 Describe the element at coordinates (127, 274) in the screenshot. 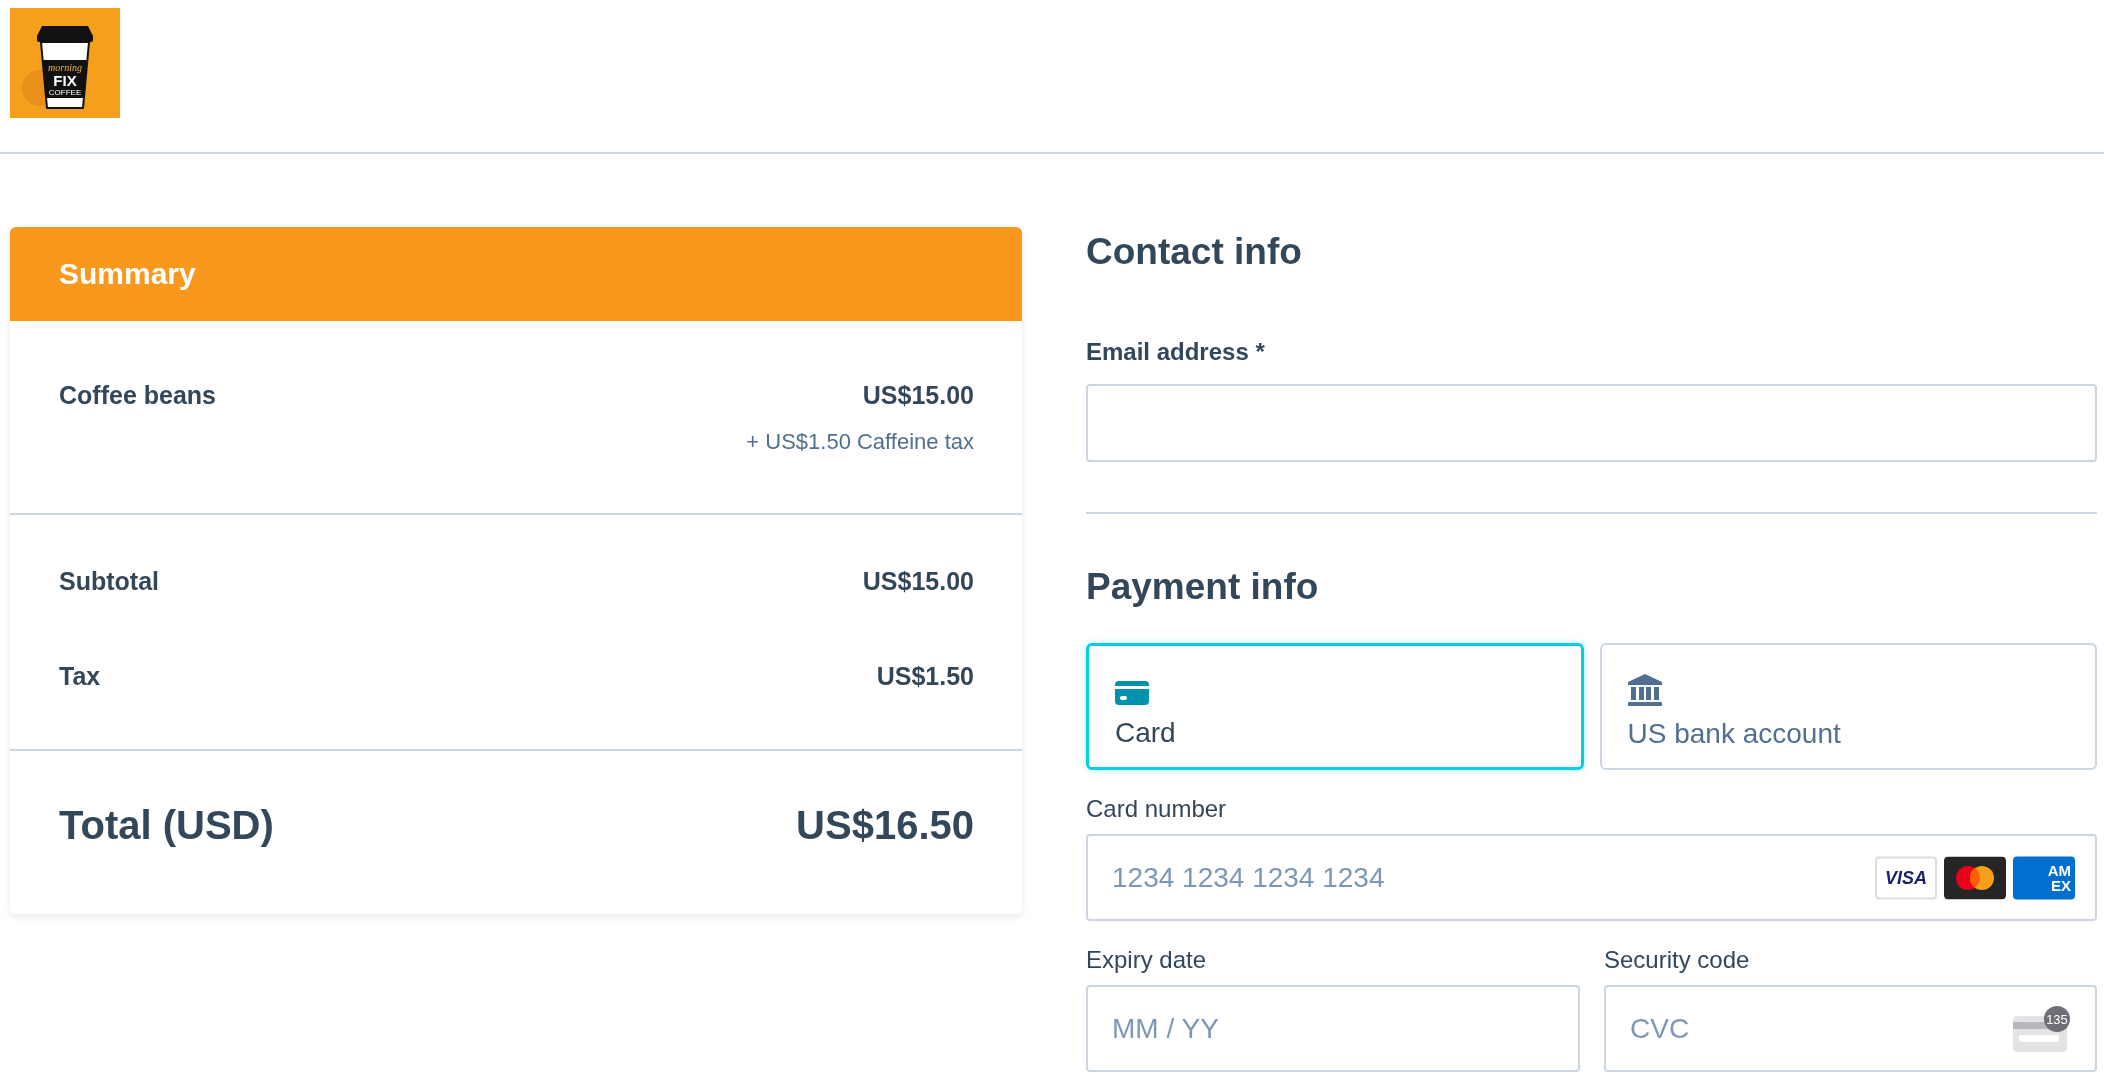

I see `summary-title: Summary` at that location.